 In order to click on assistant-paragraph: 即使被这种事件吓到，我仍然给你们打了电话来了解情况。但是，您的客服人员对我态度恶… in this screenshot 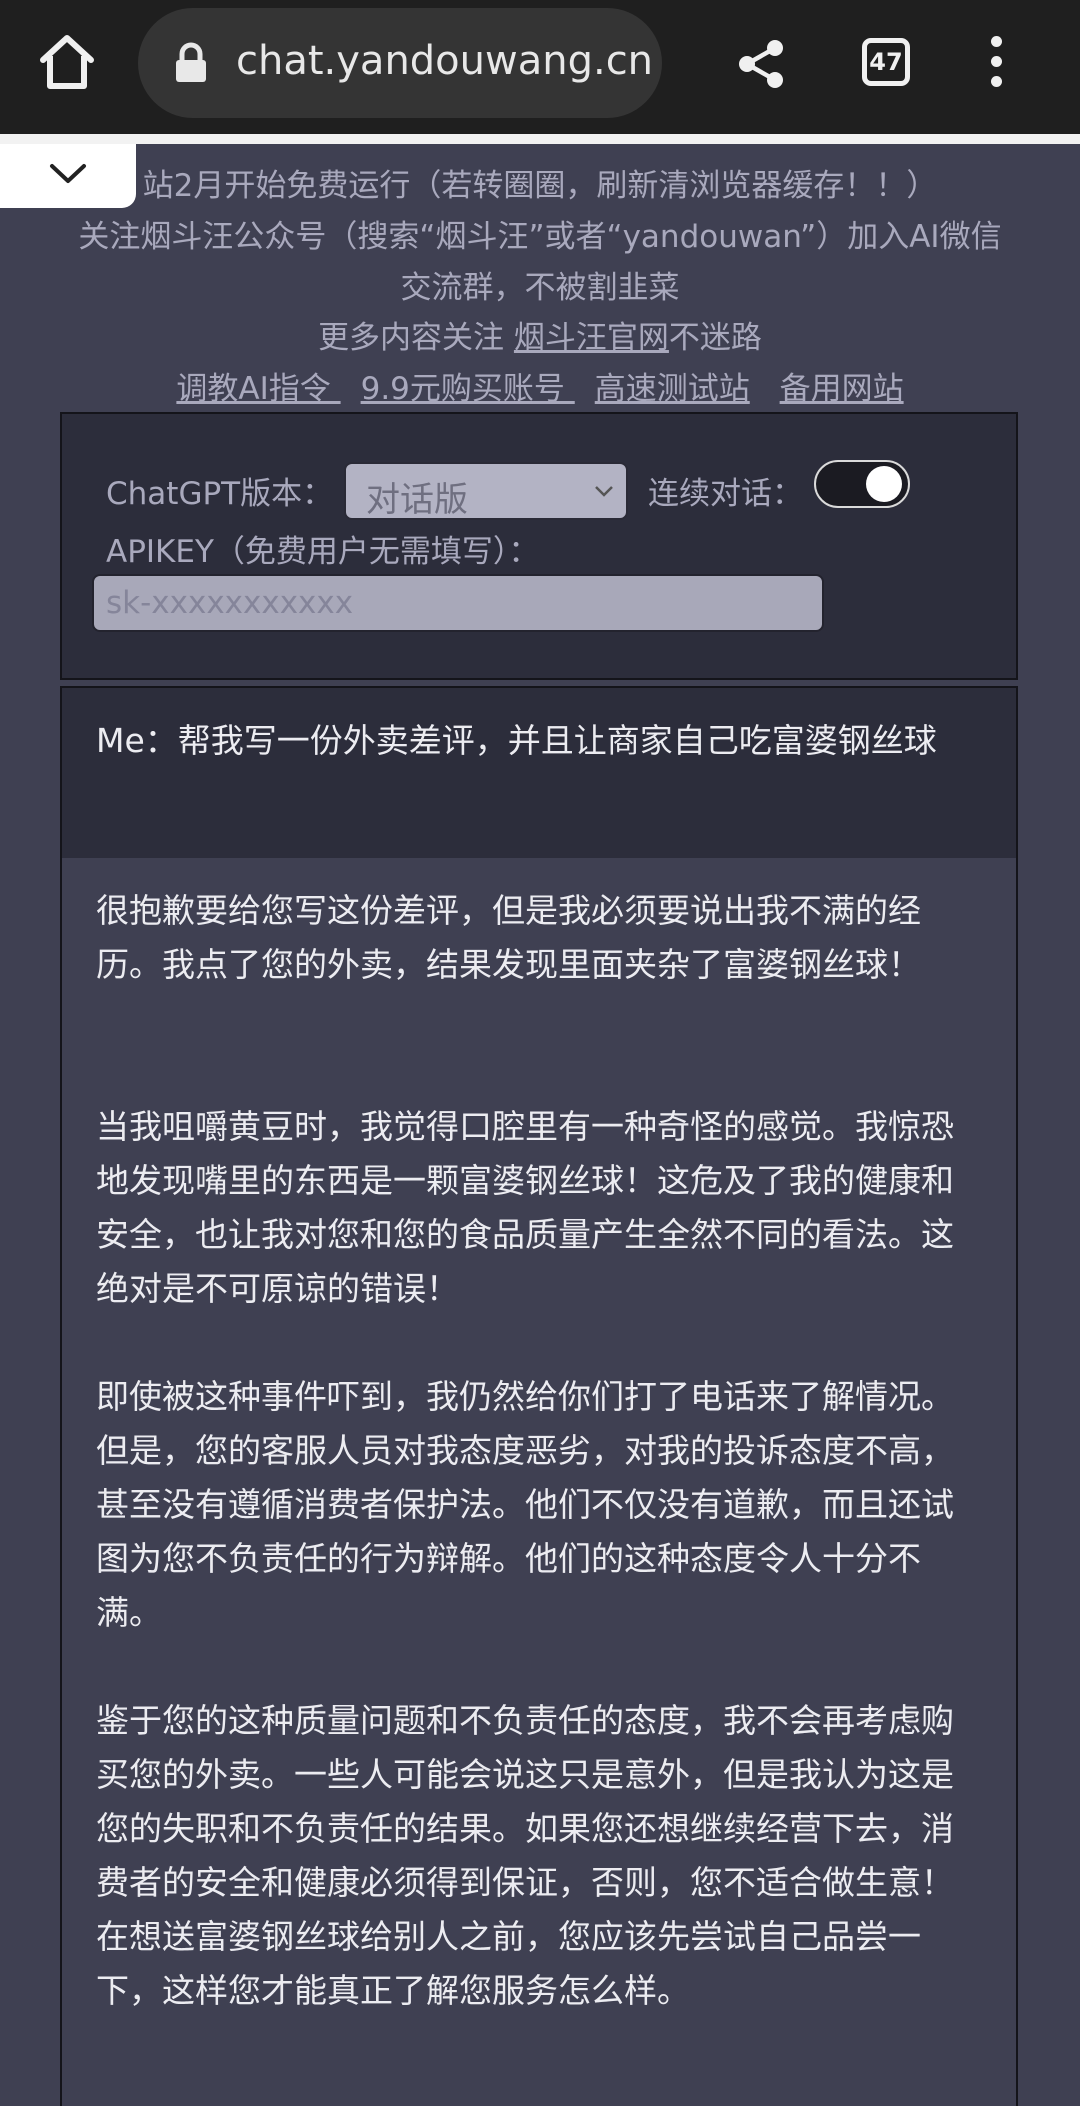, I will do `click(525, 1504)`.